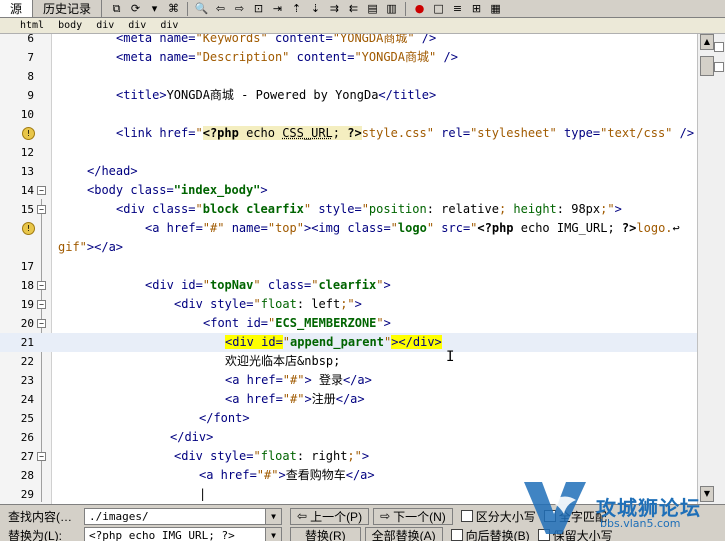 Image resolution: width=725 pixels, height=541 pixels. I want to click on code-line: 22 欢迎光临本店&nbsp;, so click(348, 361).